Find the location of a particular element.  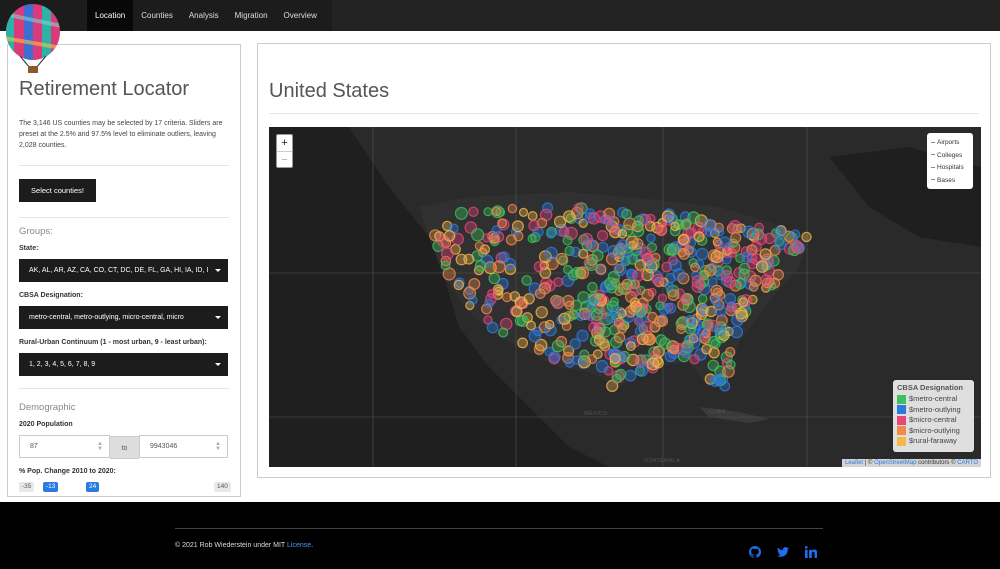

leaflet-link: Leaflet is located at coordinates (854, 463).